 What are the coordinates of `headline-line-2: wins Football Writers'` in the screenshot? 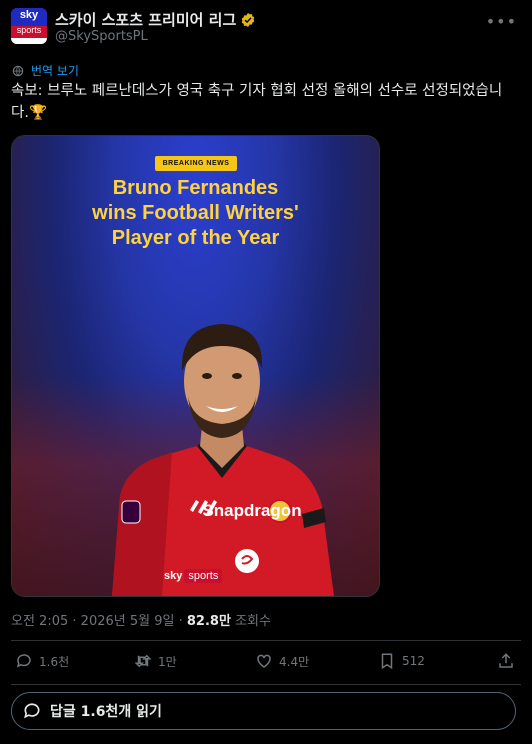 It's located at (195, 213).